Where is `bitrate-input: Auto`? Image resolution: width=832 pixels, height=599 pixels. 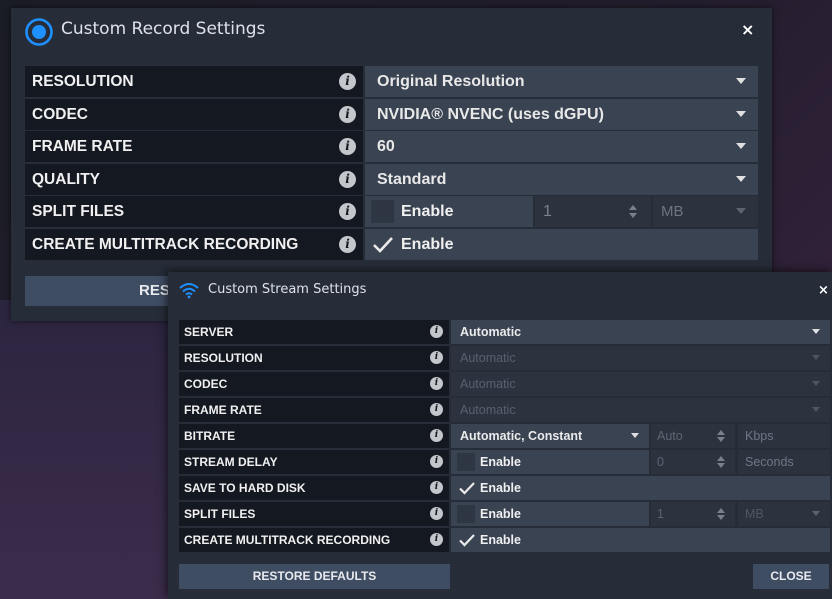
bitrate-input: Auto is located at coordinates (693, 436).